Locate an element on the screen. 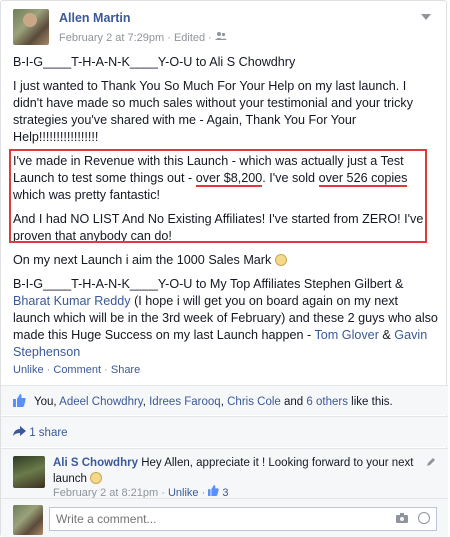  shares-summary: 1 share is located at coordinates (224, 431).